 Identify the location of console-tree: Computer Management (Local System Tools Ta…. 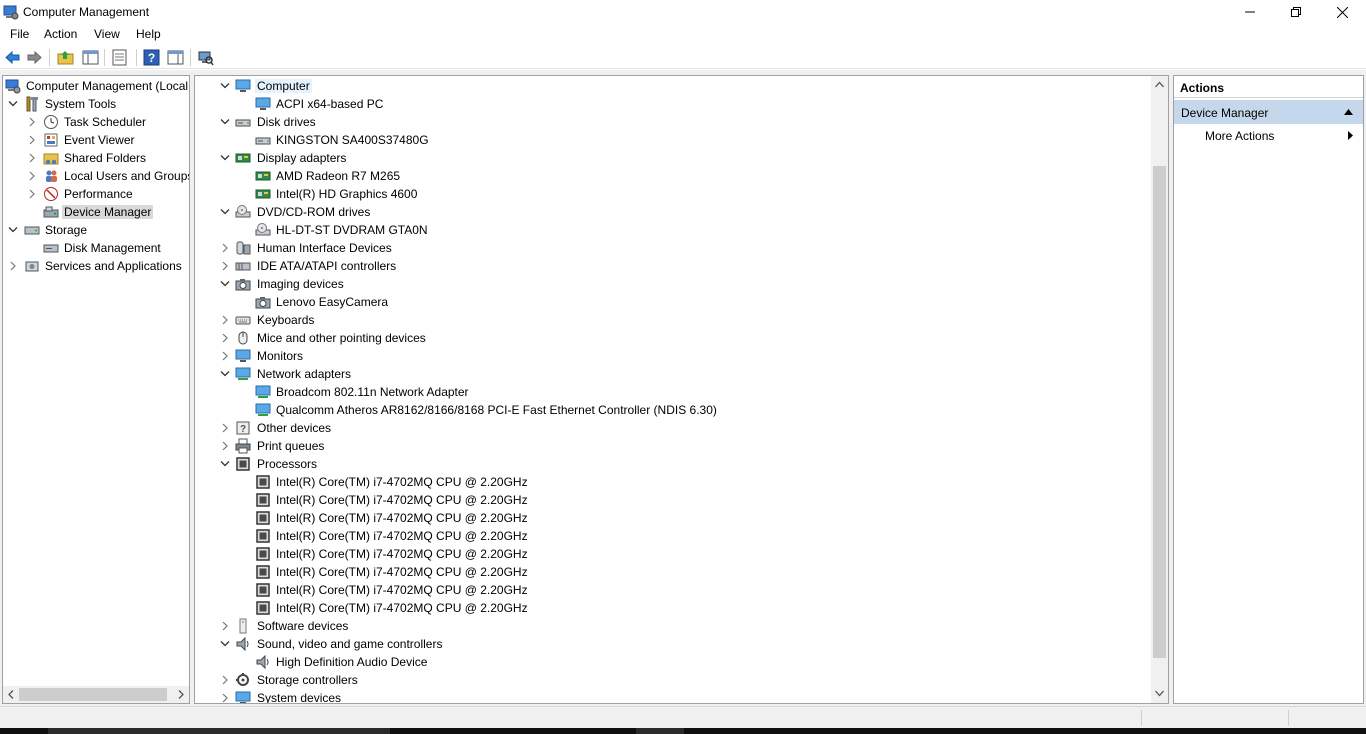
(96, 389).